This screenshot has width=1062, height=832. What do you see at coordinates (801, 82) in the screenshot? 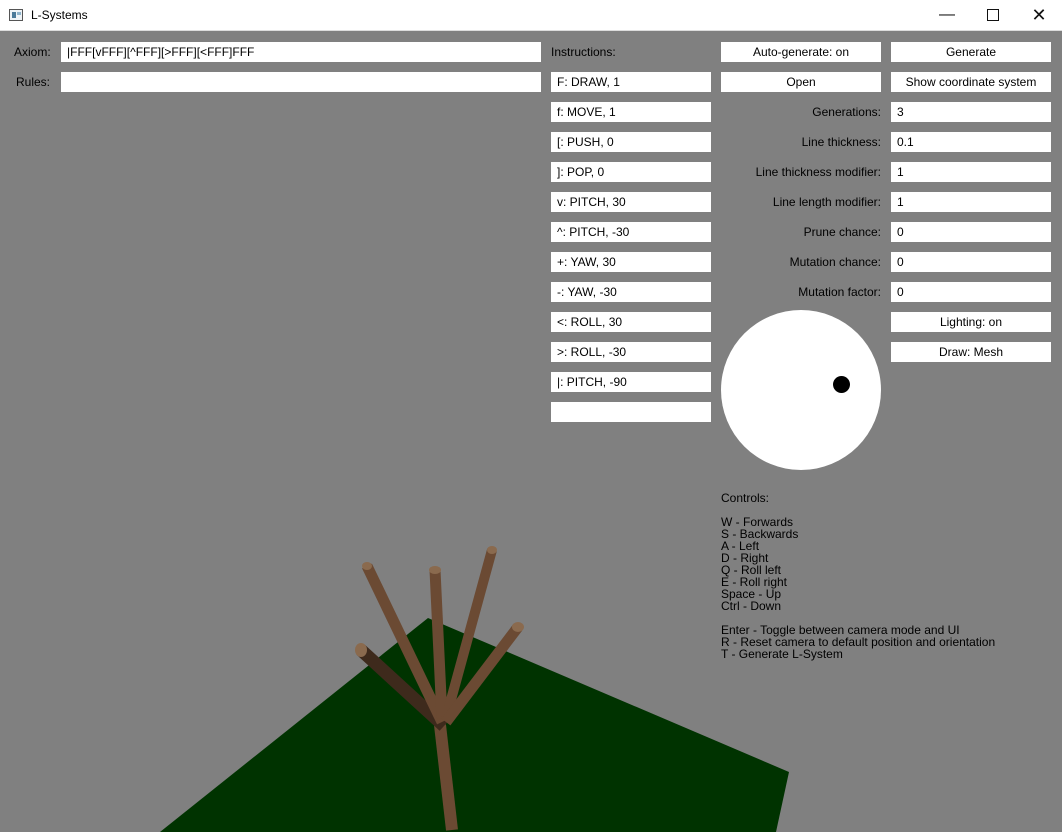
I see `open-button: Open` at bounding box center [801, 82].